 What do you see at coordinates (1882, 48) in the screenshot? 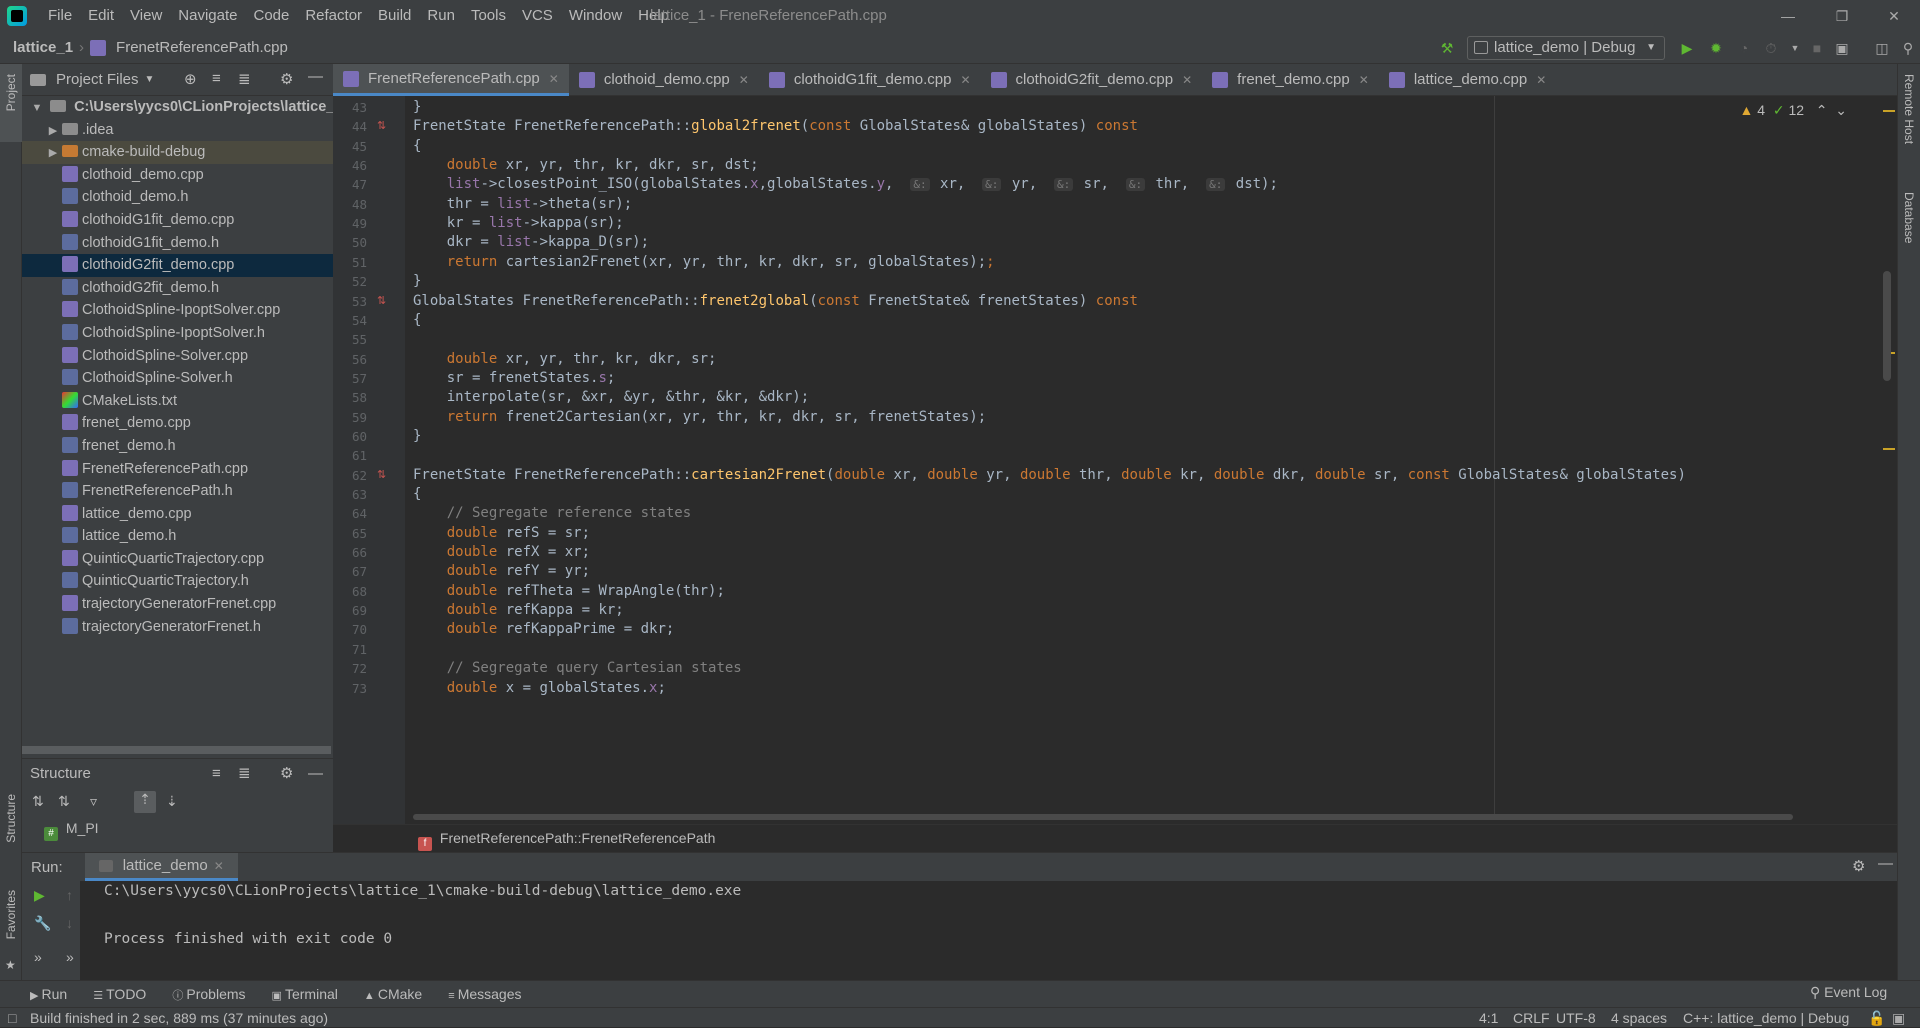
I see `project-structure-icon: ◫` at bounding box center [1882, 48].